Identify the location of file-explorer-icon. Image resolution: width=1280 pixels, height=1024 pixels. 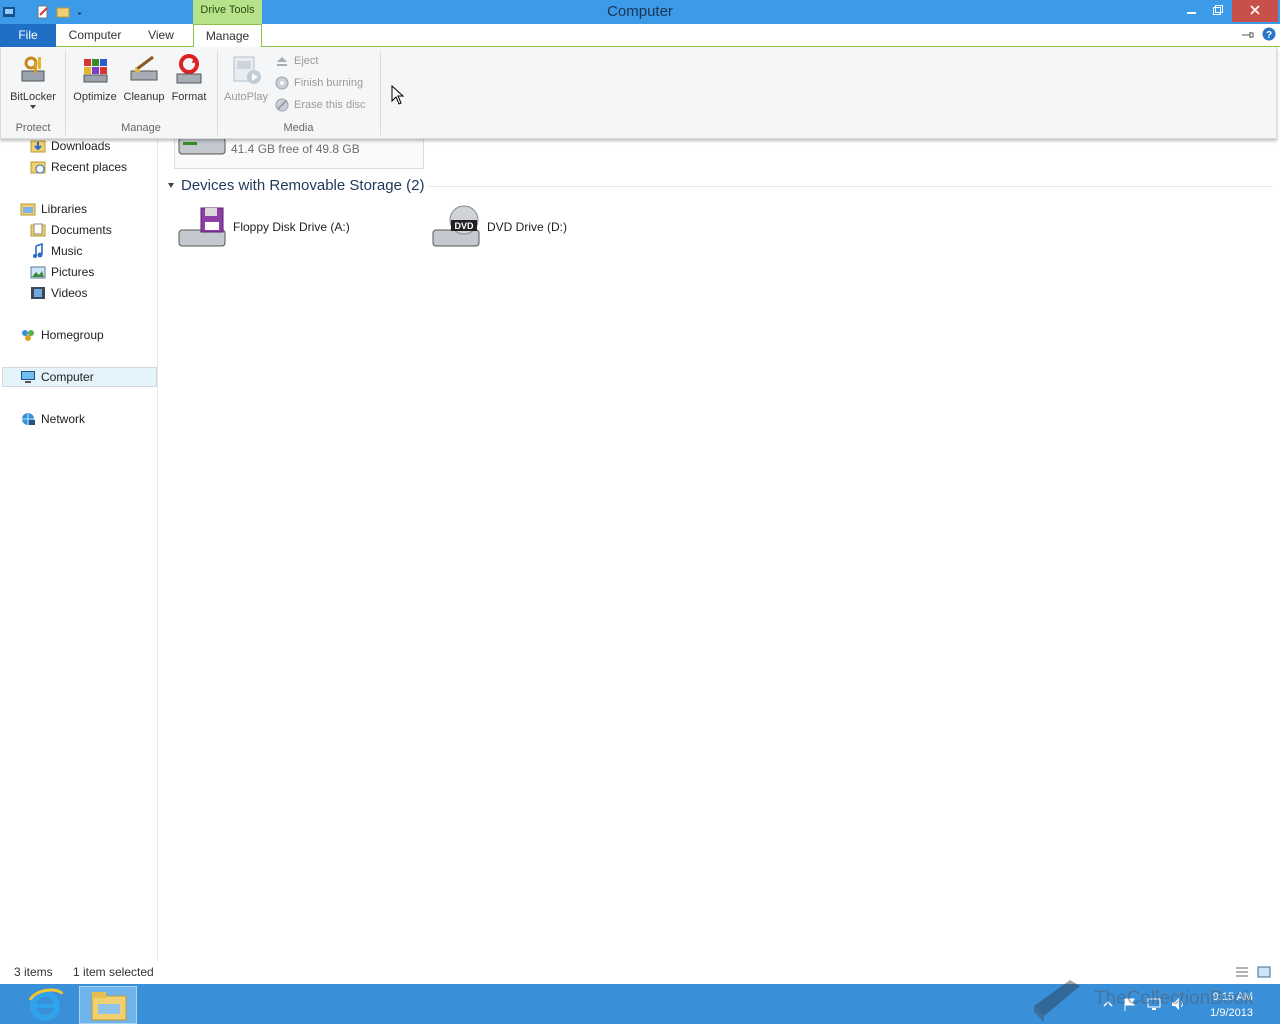
(109, 1006).